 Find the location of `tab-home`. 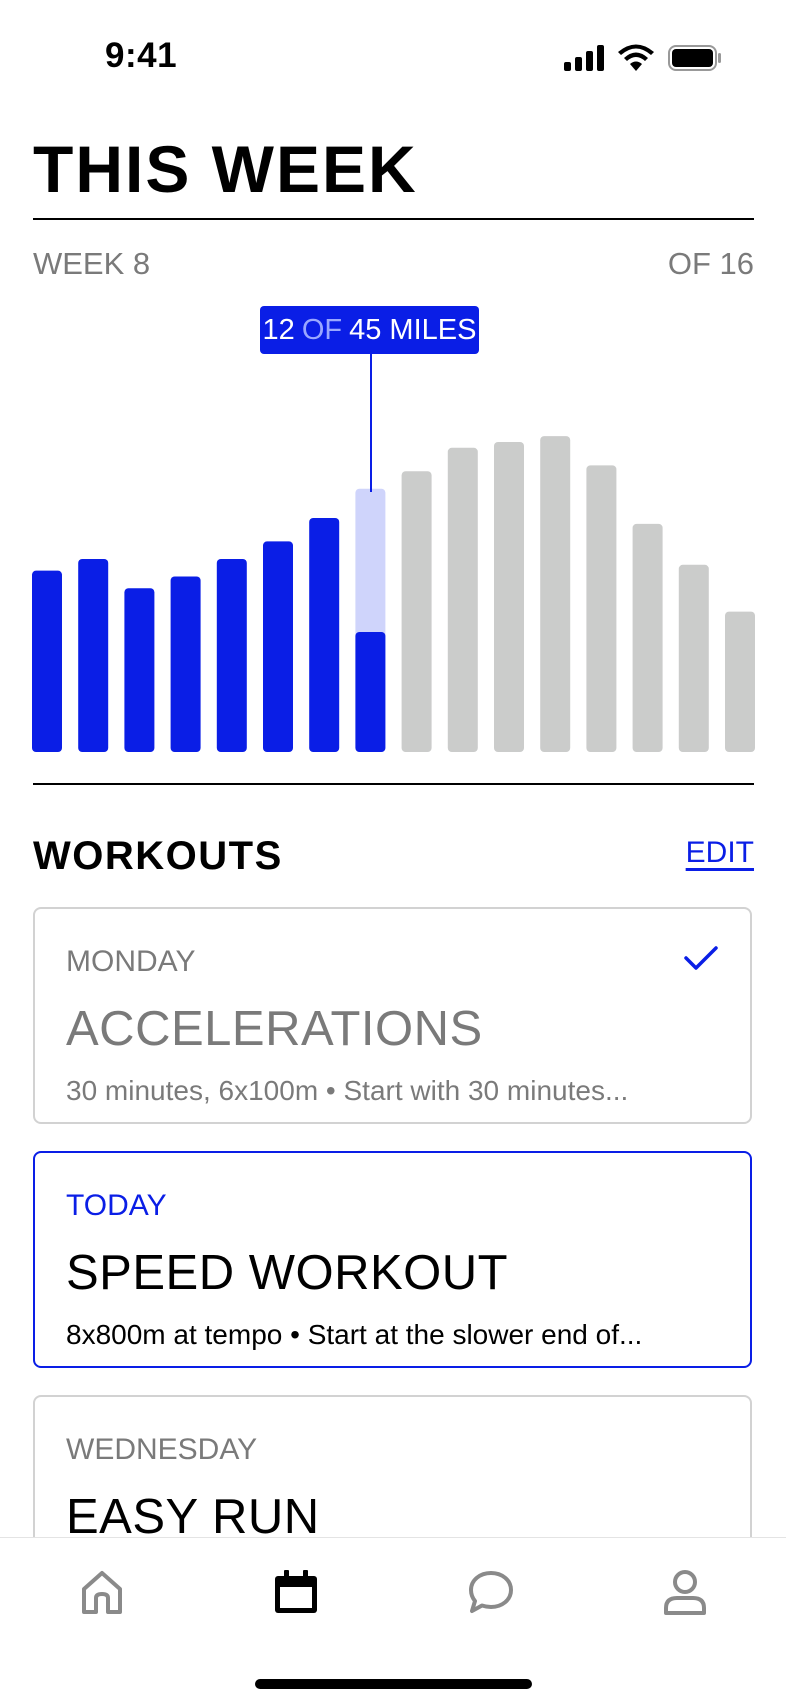

tab-home is located at coordinates (102, 1592).